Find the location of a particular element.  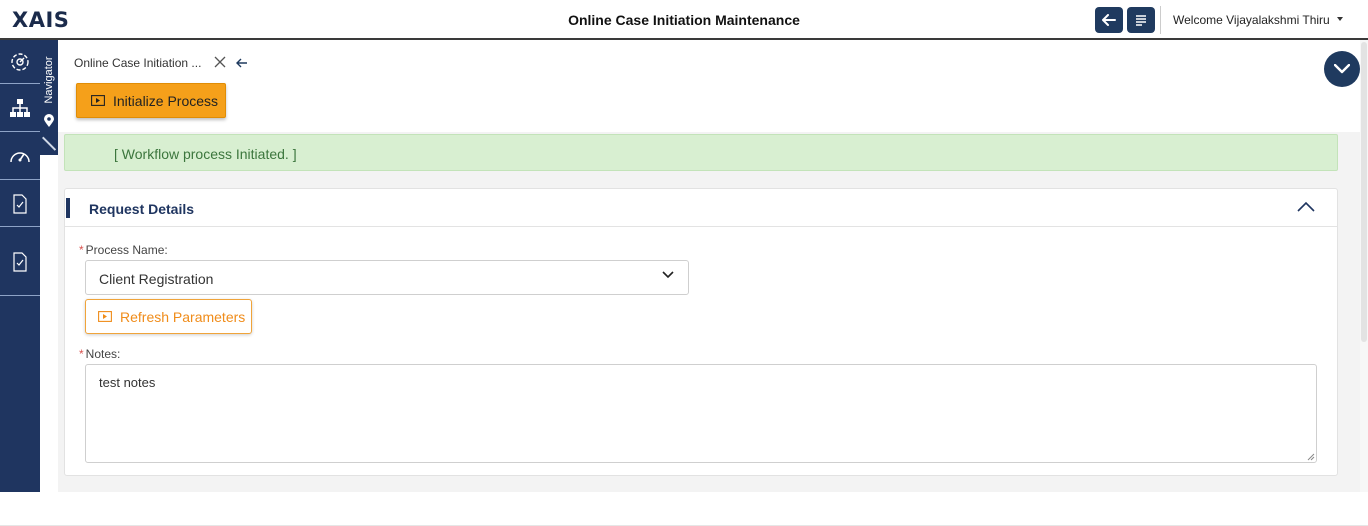

navigator-tab: Navigator is located at coordinates (49, 97).